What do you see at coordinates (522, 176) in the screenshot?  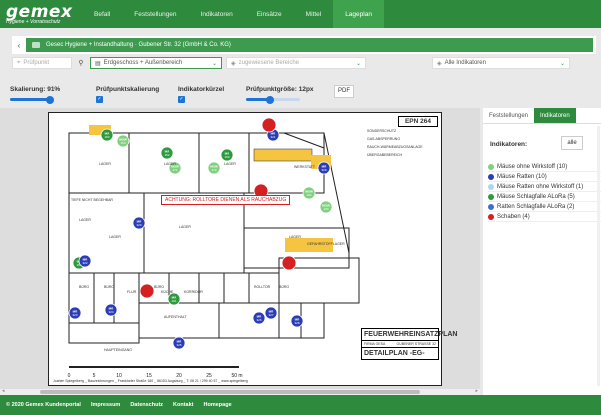 I see `indicator-label: Mäuse Ratten (10)` at bounding box center [522, 176].